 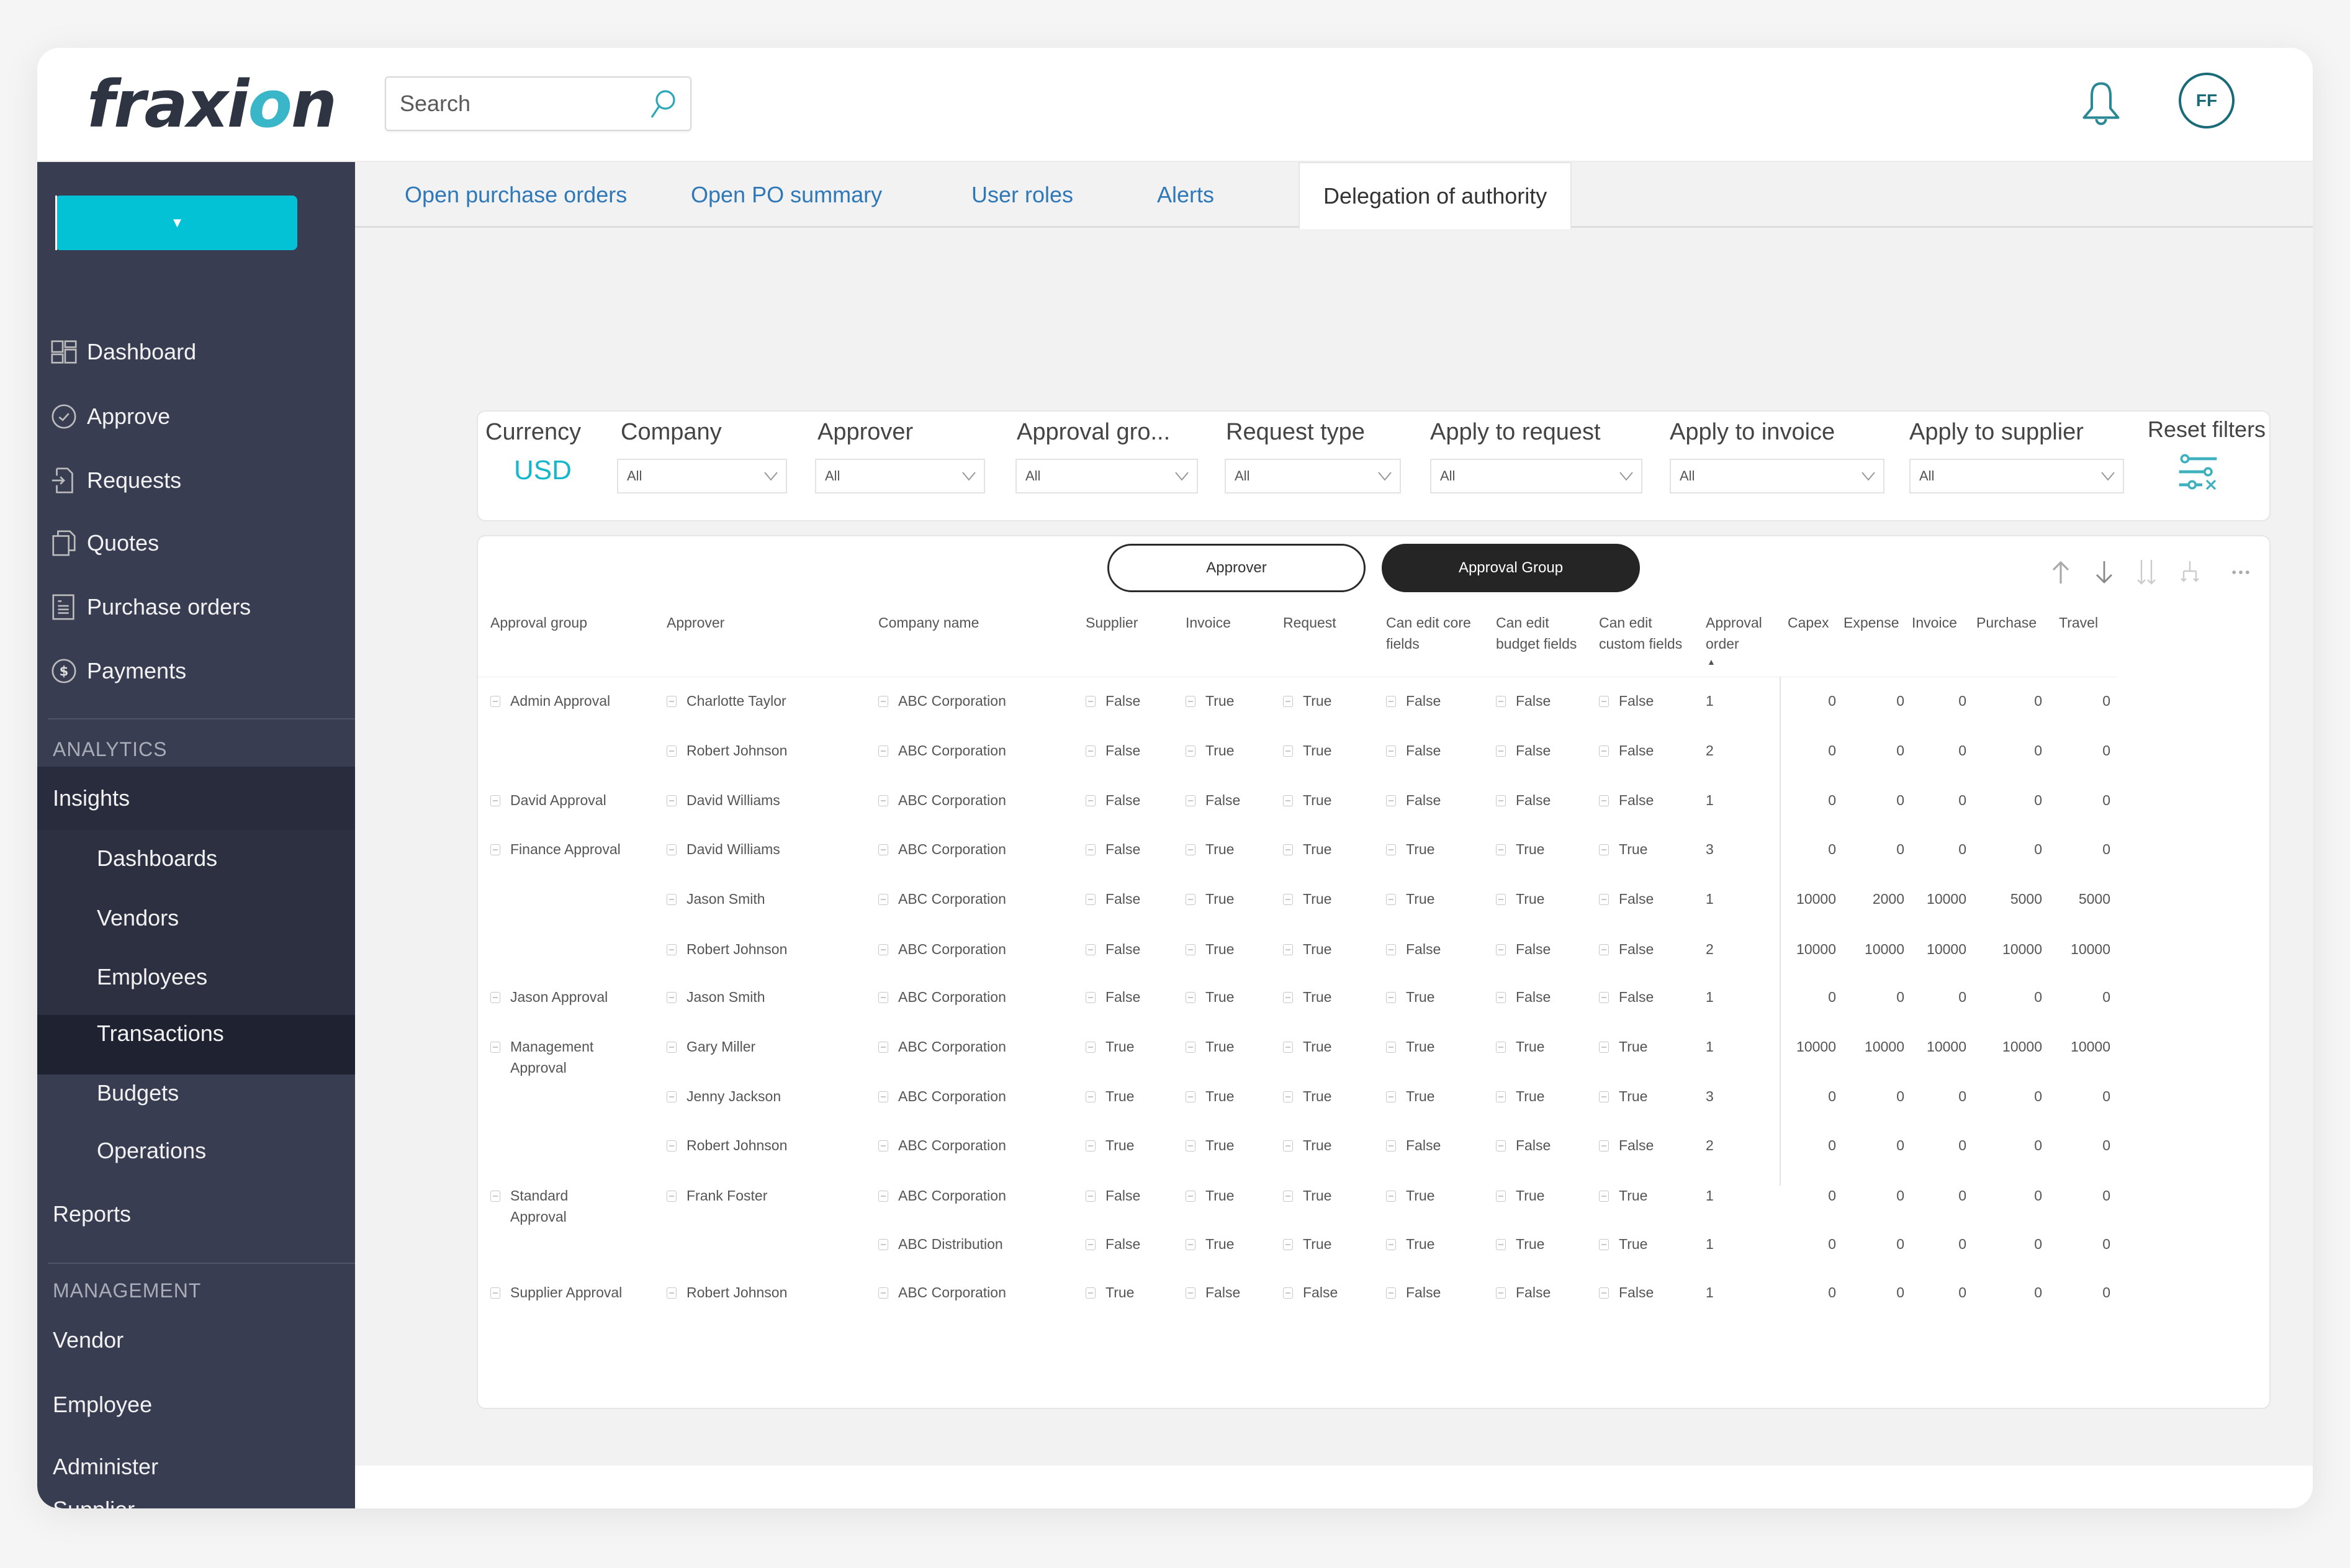 What do you see at coordinates (1208, 622) in the screenshot?
I see `column-header-invoice: Invoice` at bounding box center [1208, 622].